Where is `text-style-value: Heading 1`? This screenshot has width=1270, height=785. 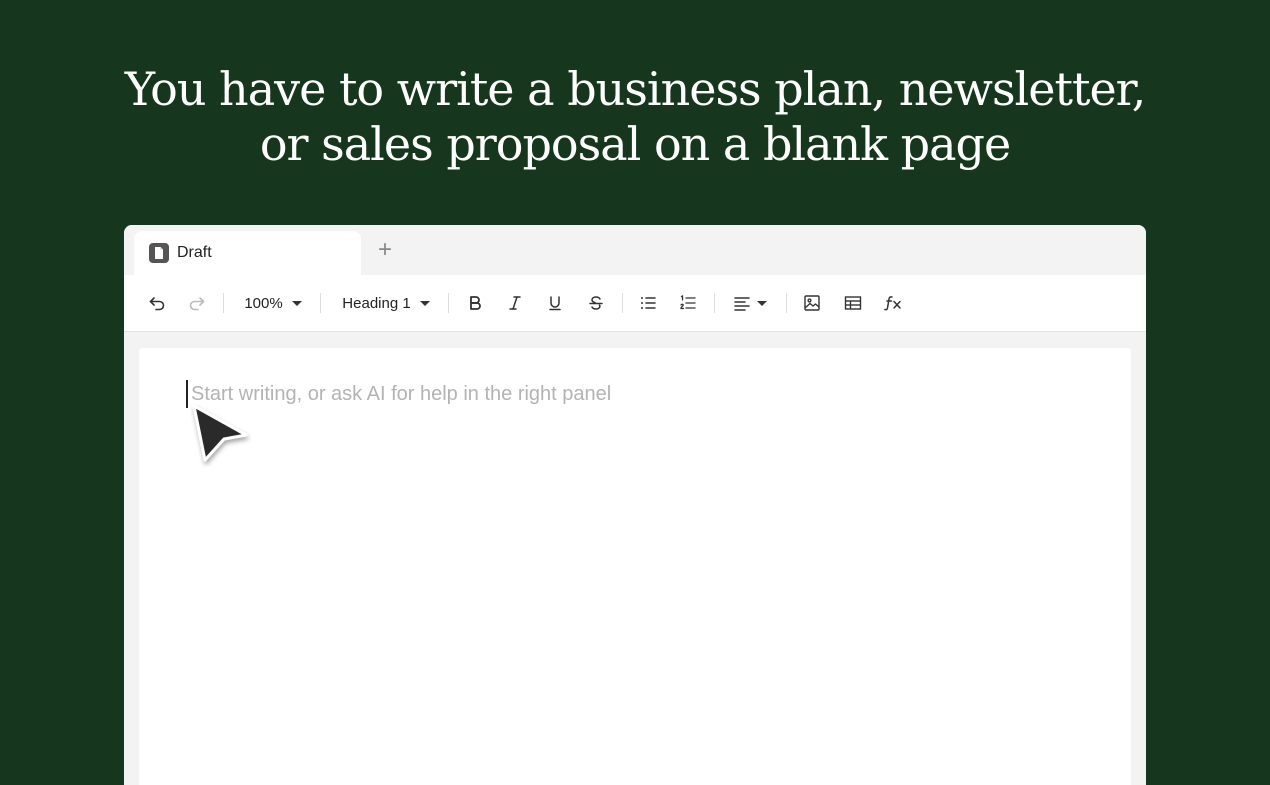 text-style-value: Heading 1 is located at coordinates (376, 303).